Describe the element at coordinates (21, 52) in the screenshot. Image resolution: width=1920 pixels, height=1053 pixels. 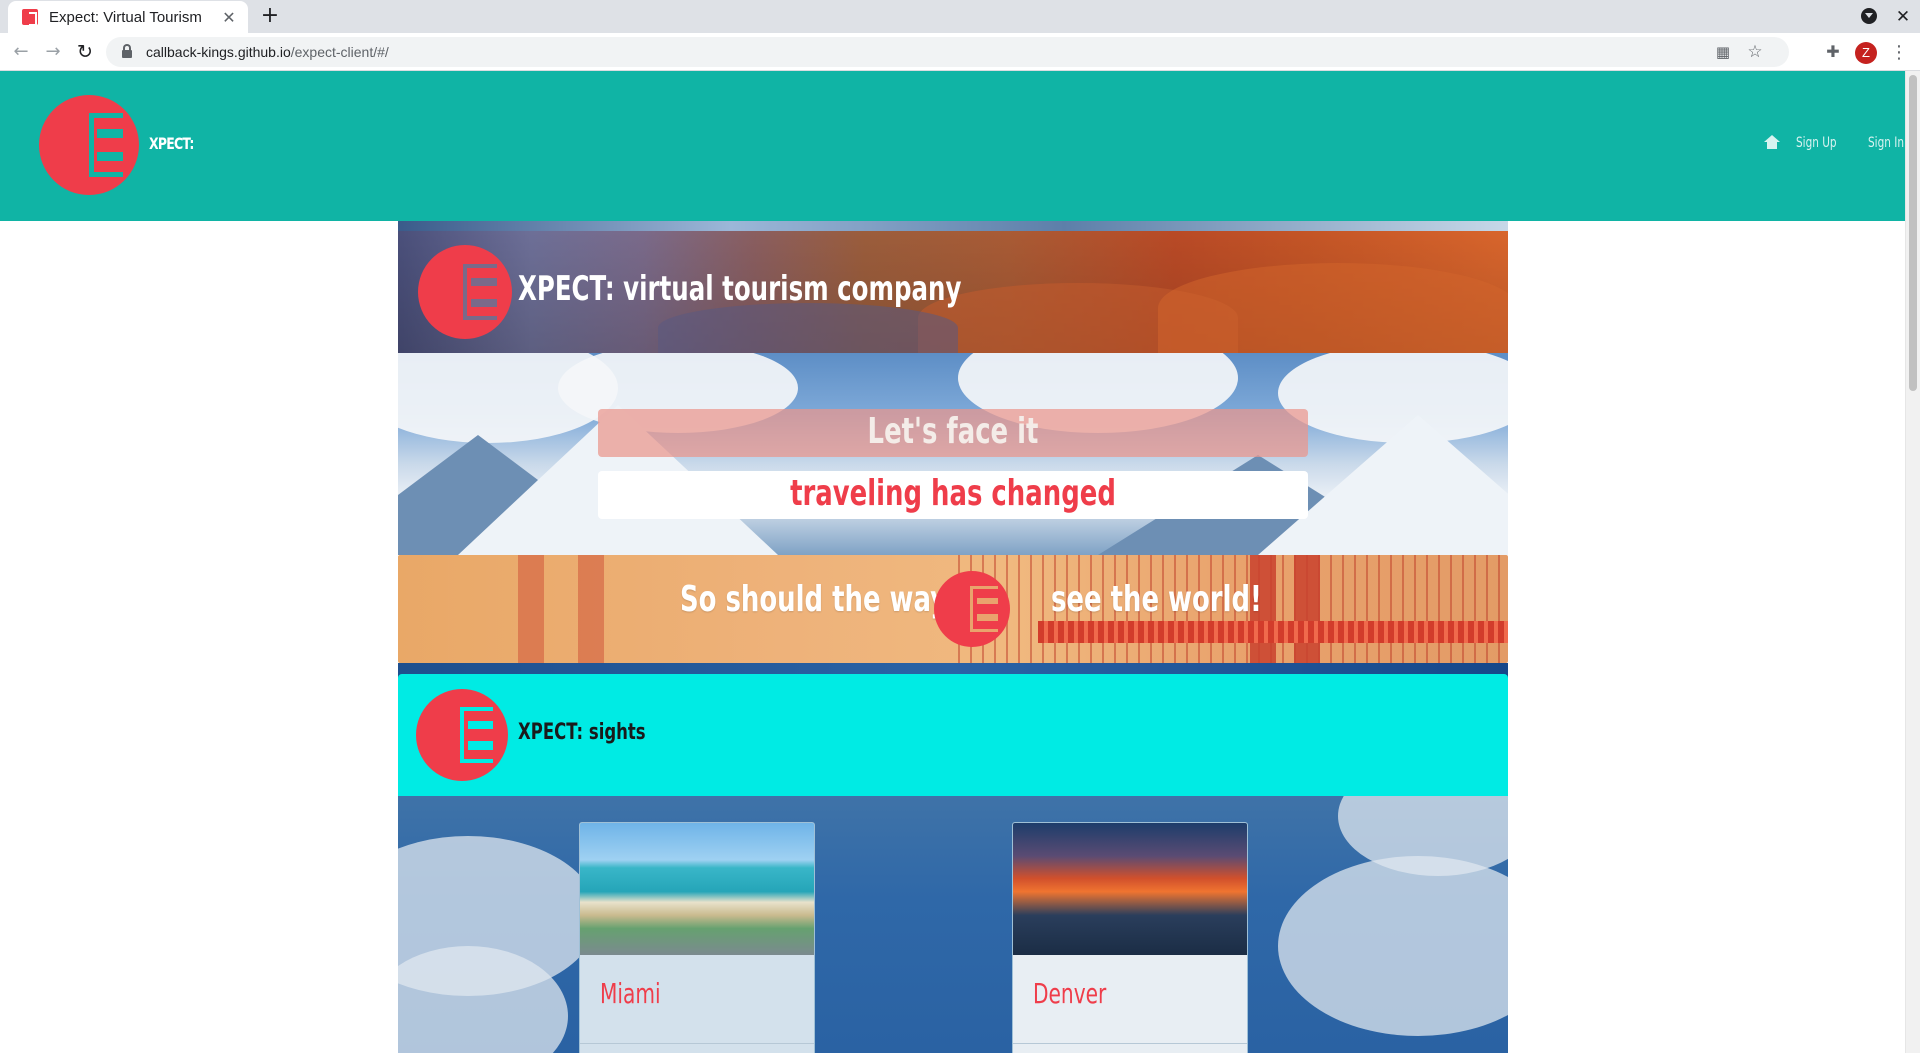
I see `back-arrow-icon: ←` at that location.